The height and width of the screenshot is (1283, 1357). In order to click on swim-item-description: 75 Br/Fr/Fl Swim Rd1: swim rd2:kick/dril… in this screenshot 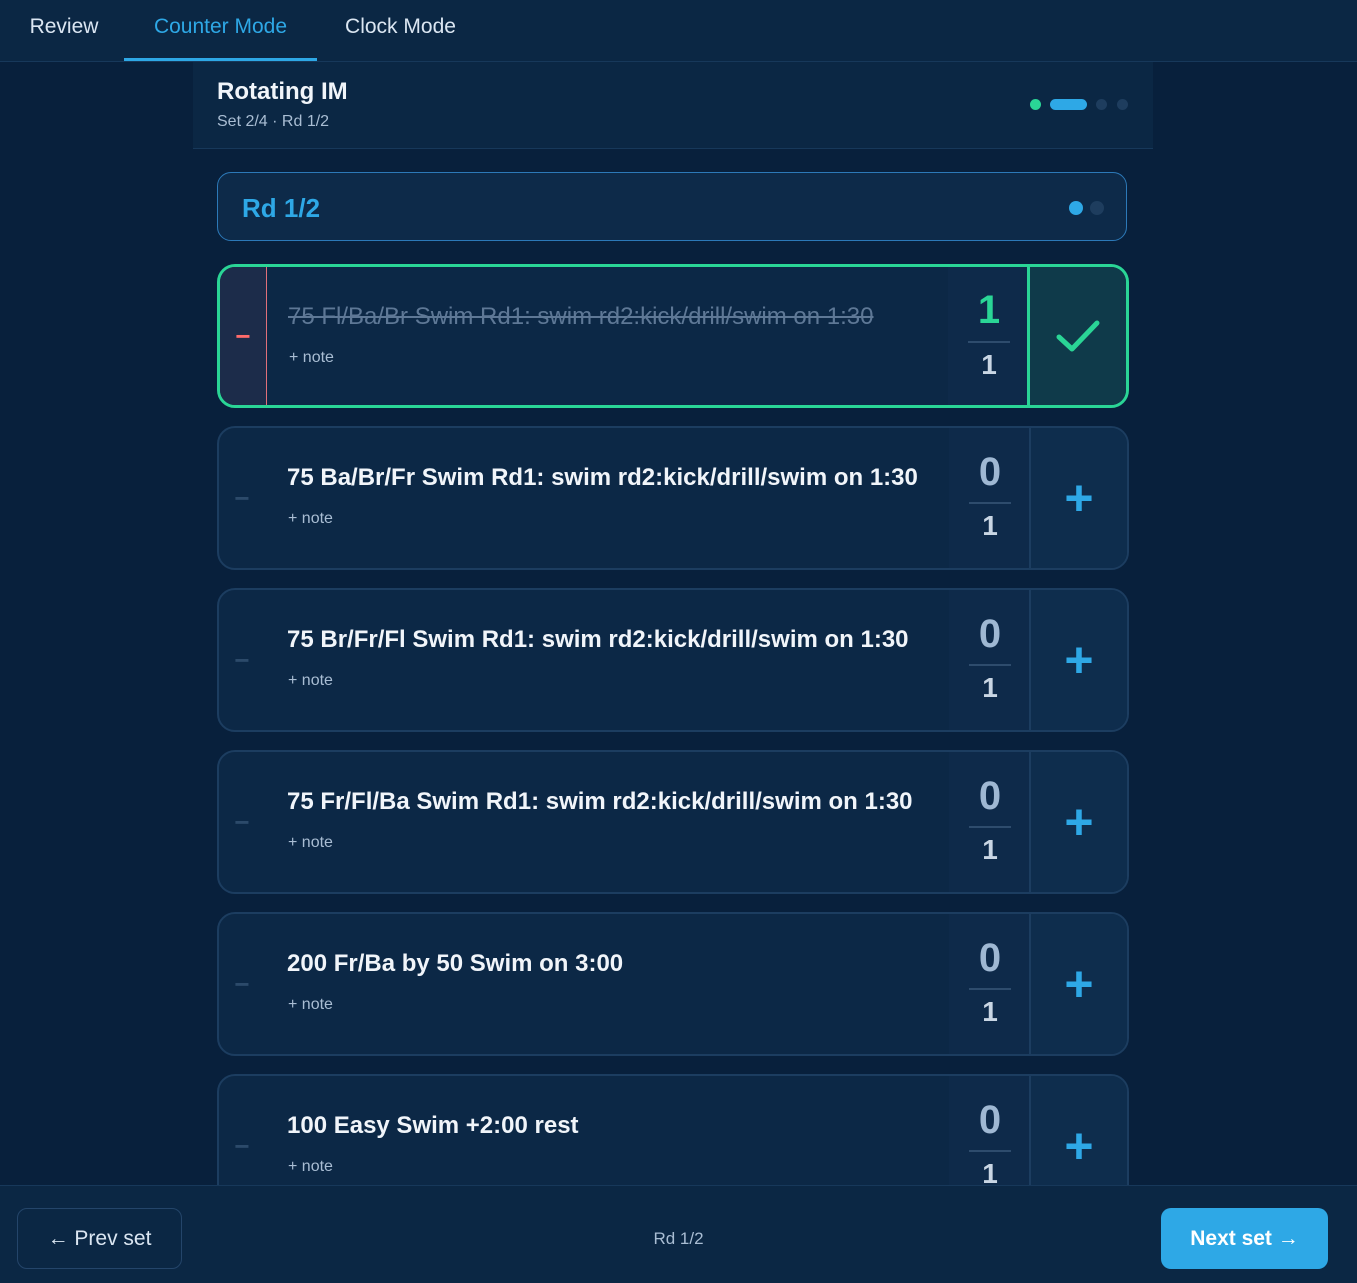, I will do `click(598, 639)`.